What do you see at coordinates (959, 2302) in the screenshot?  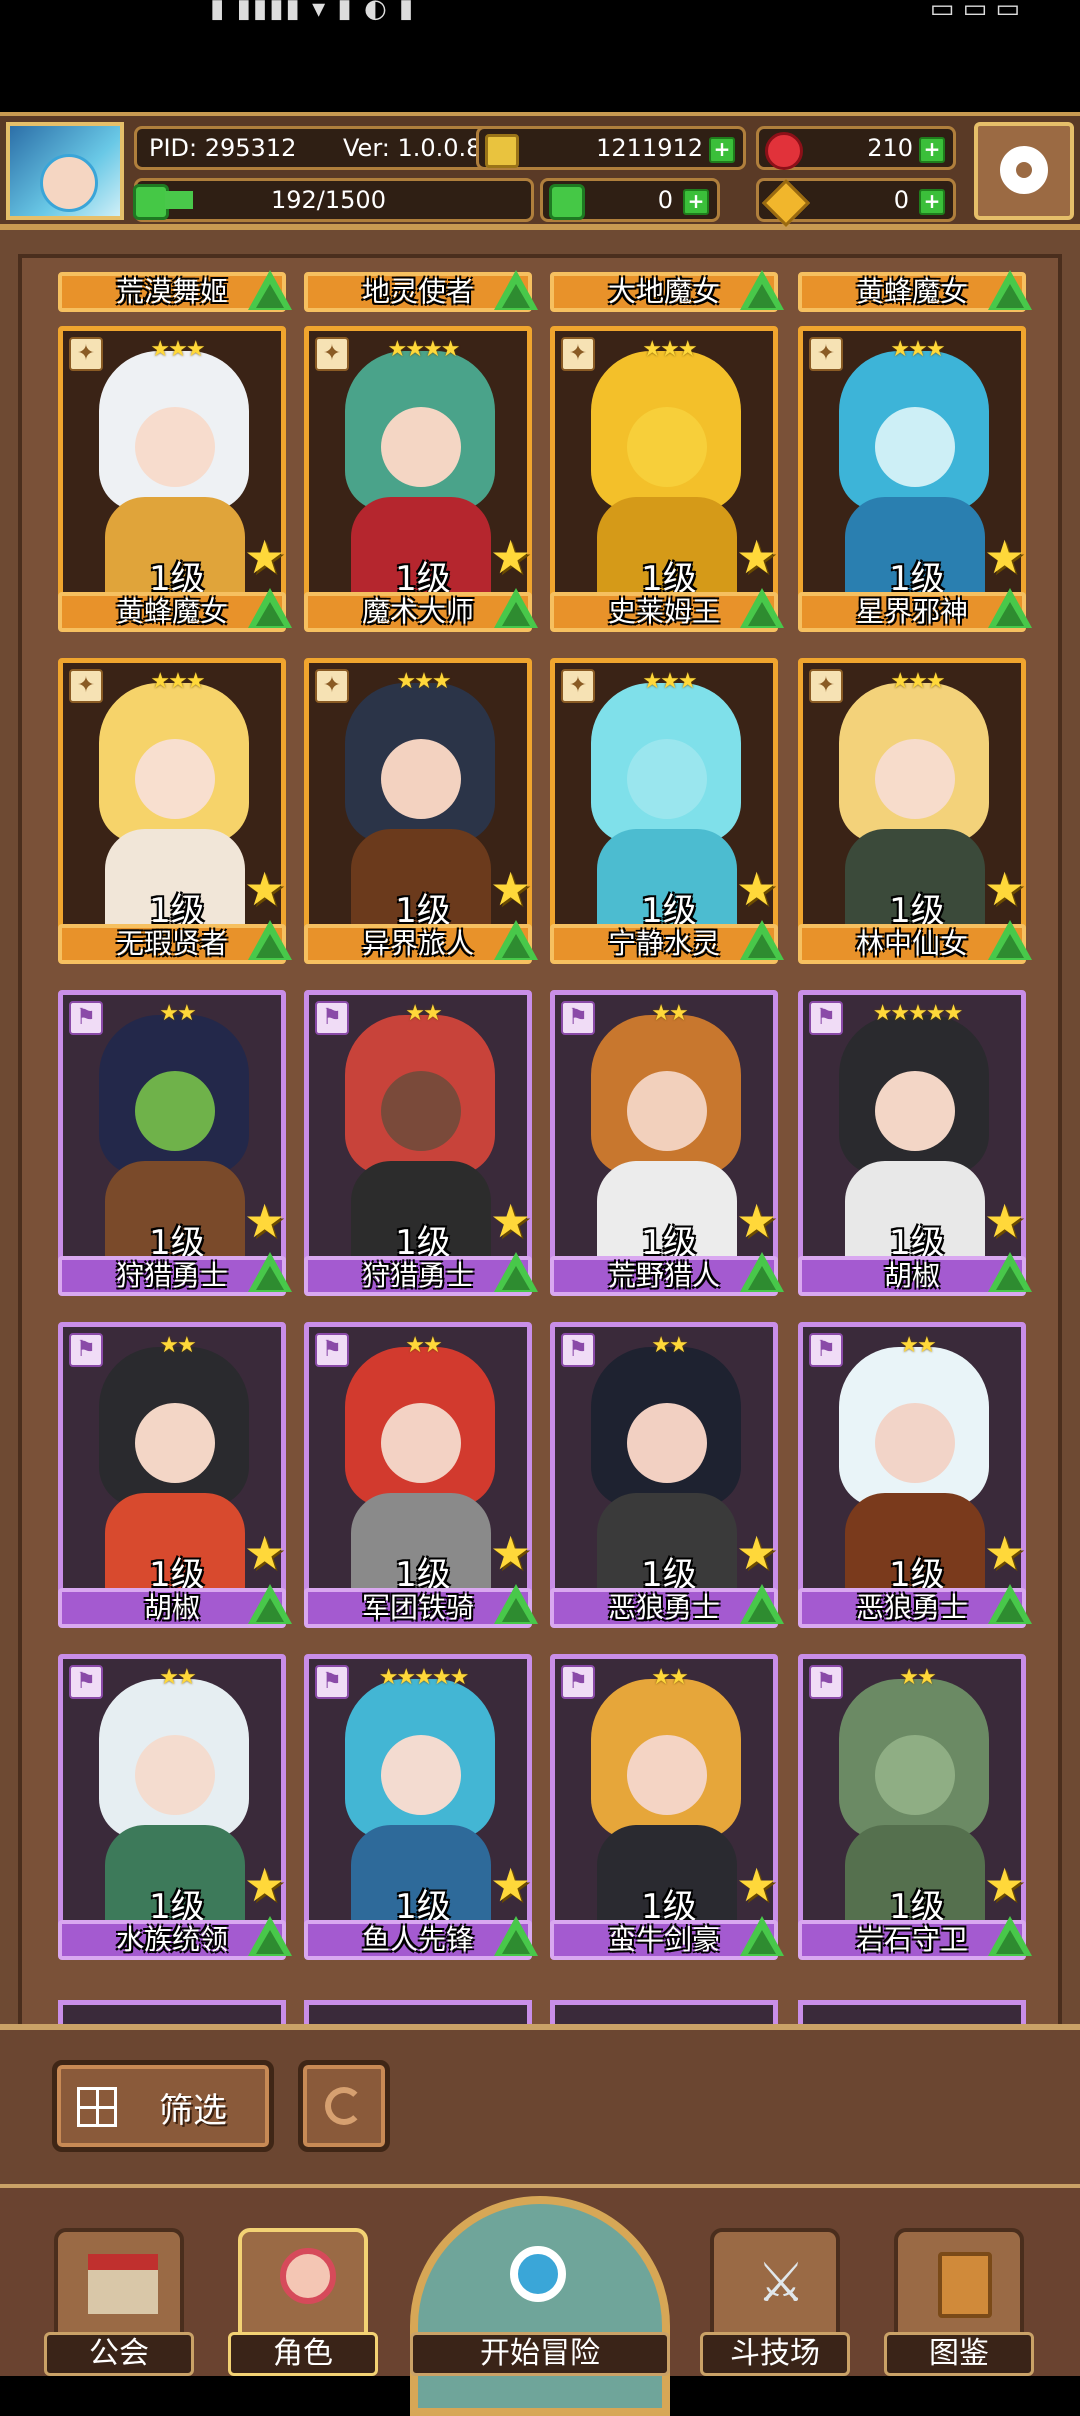 I see `nav-codex: 图鉴` at bounding box center [959, 2302].